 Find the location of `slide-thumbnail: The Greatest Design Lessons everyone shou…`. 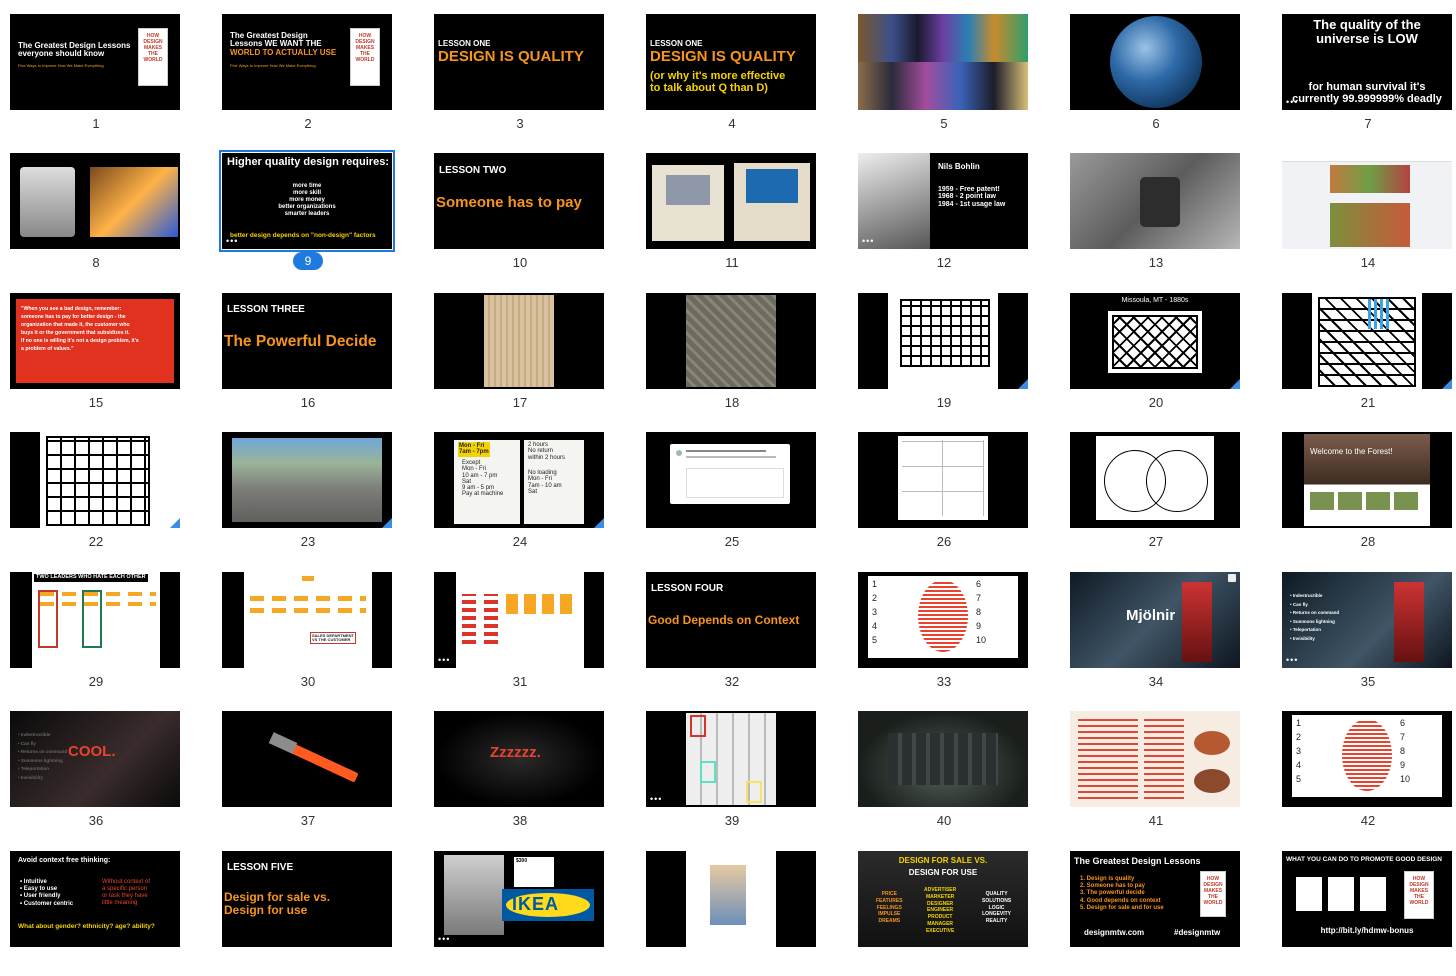

slide-thumbnail: The Greatest Design Lessons everyone shou… is located at coordinates (95, 62).